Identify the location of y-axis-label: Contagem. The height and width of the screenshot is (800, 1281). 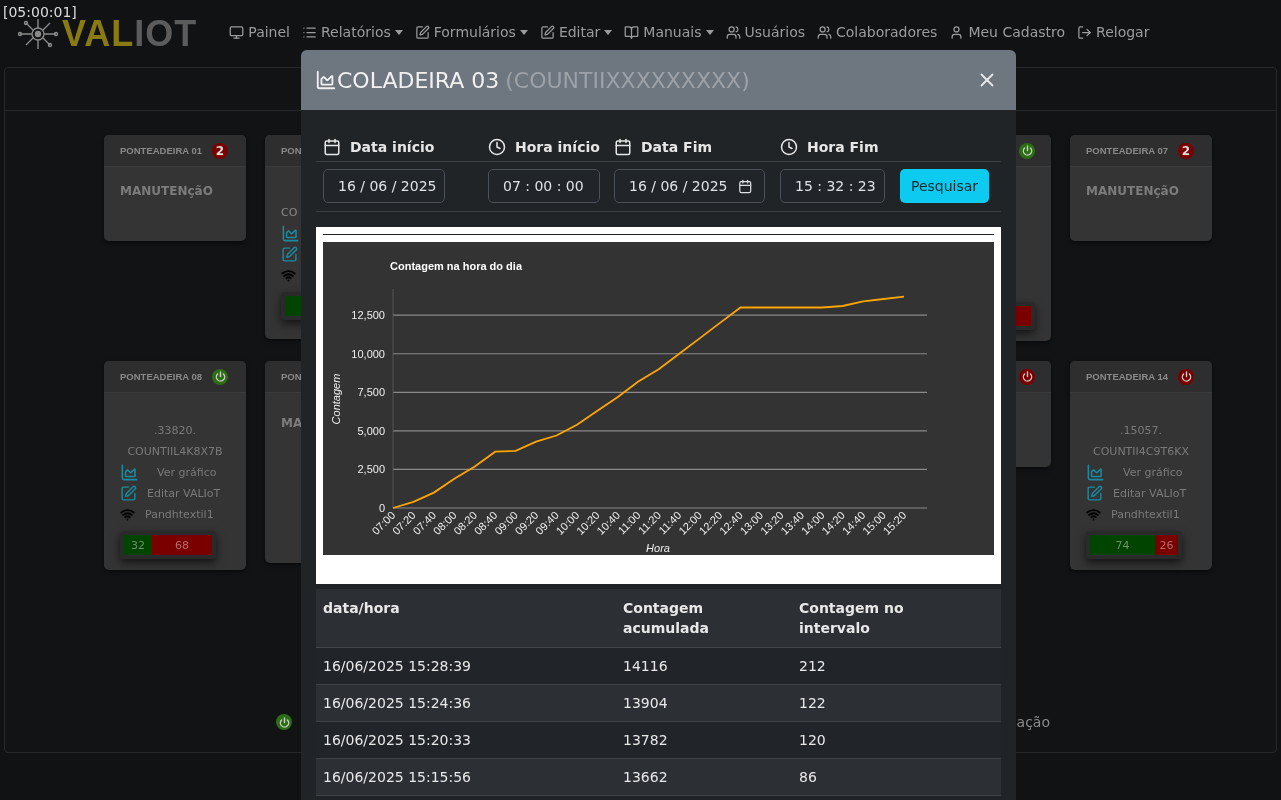
(336, 399).